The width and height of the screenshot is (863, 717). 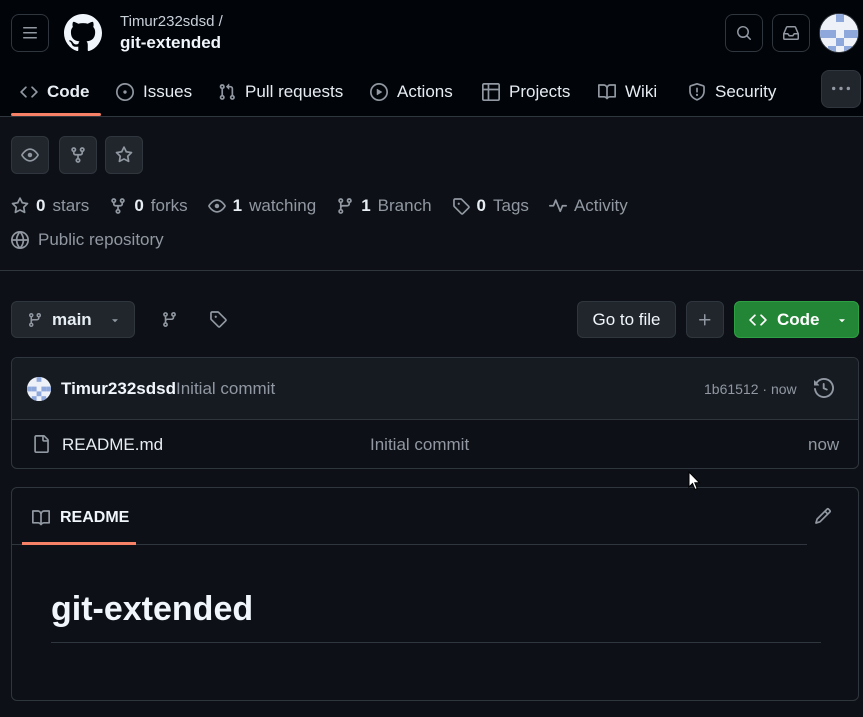 I want to click on watch-button, so click(x=30, y=155).